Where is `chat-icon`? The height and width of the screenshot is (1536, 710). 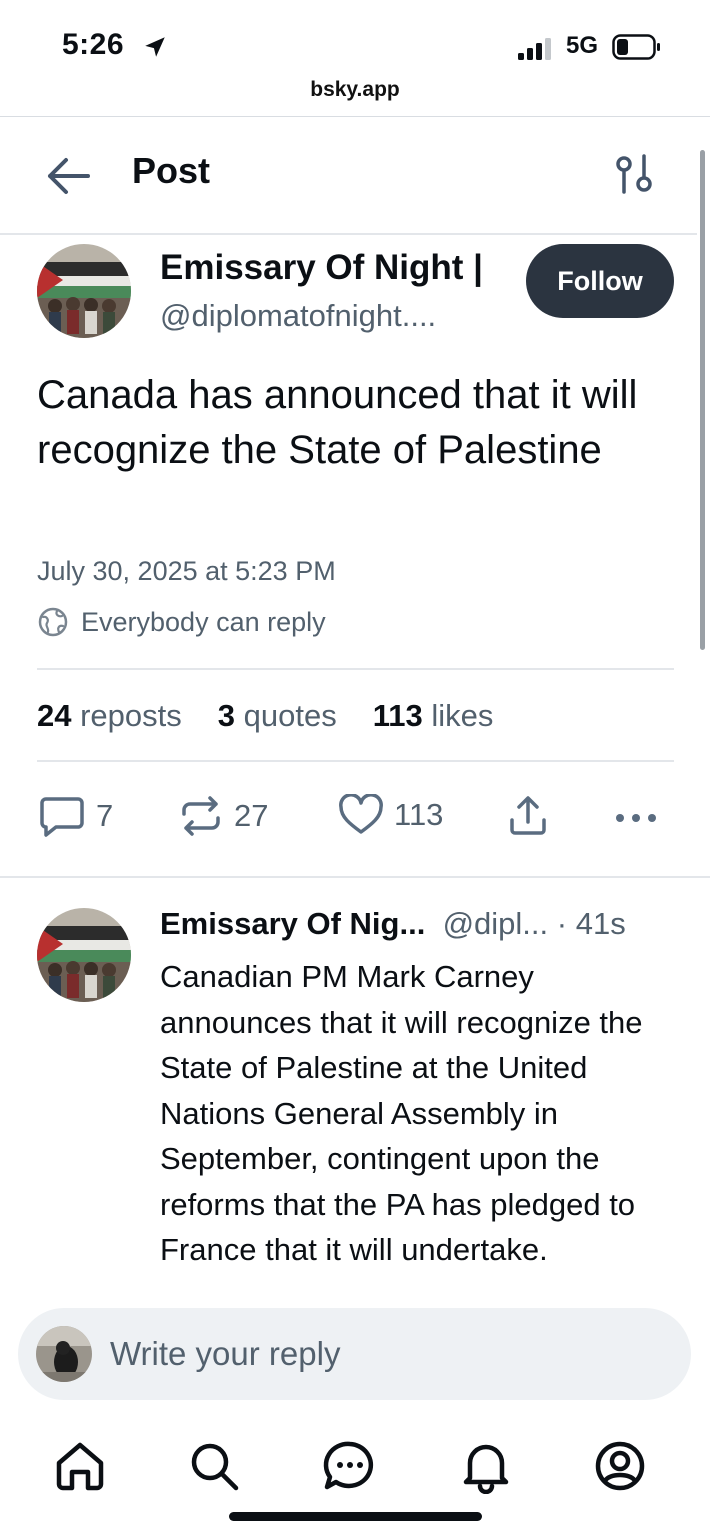 chat-icon is located at coordinates (348, 1465).